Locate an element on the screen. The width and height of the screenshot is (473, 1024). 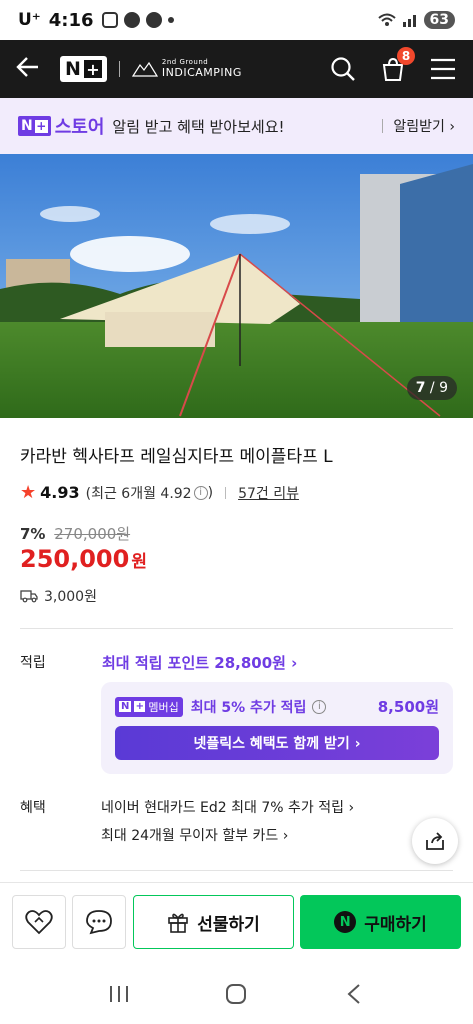
clock: 4:16 is located at coordinates (71, 20).